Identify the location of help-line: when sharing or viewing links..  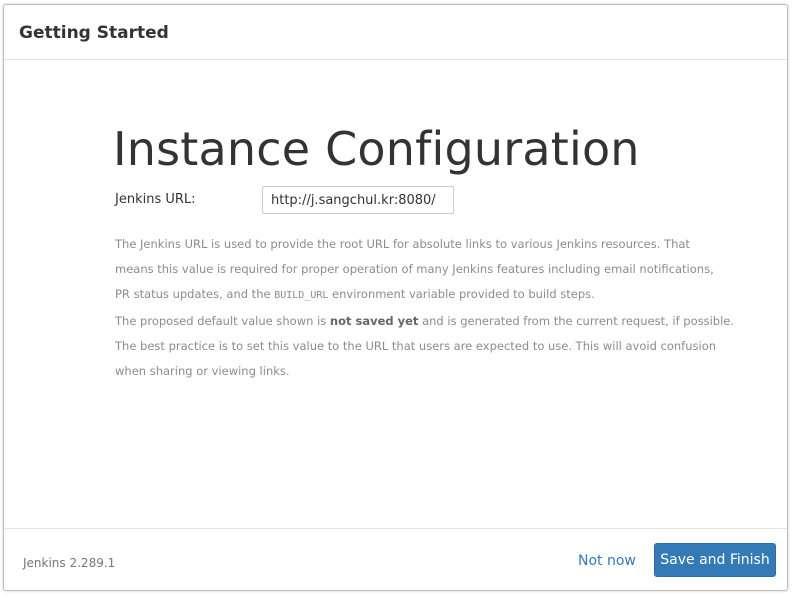
(202, 371).